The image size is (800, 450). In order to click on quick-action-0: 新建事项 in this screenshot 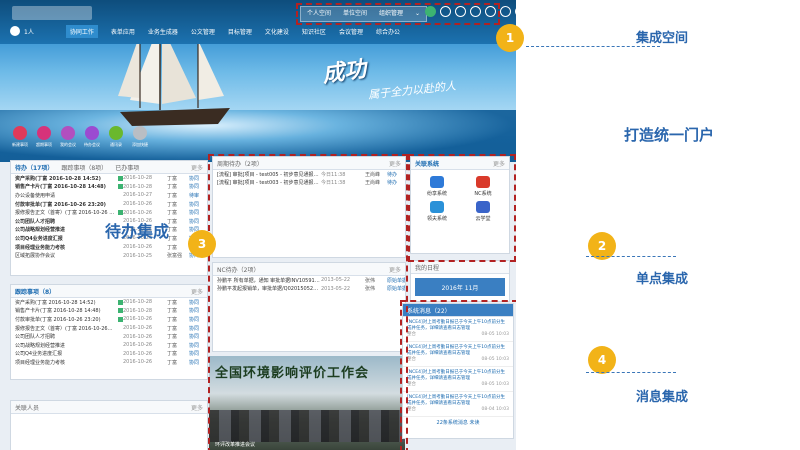, I will do `click(20, 137)`.